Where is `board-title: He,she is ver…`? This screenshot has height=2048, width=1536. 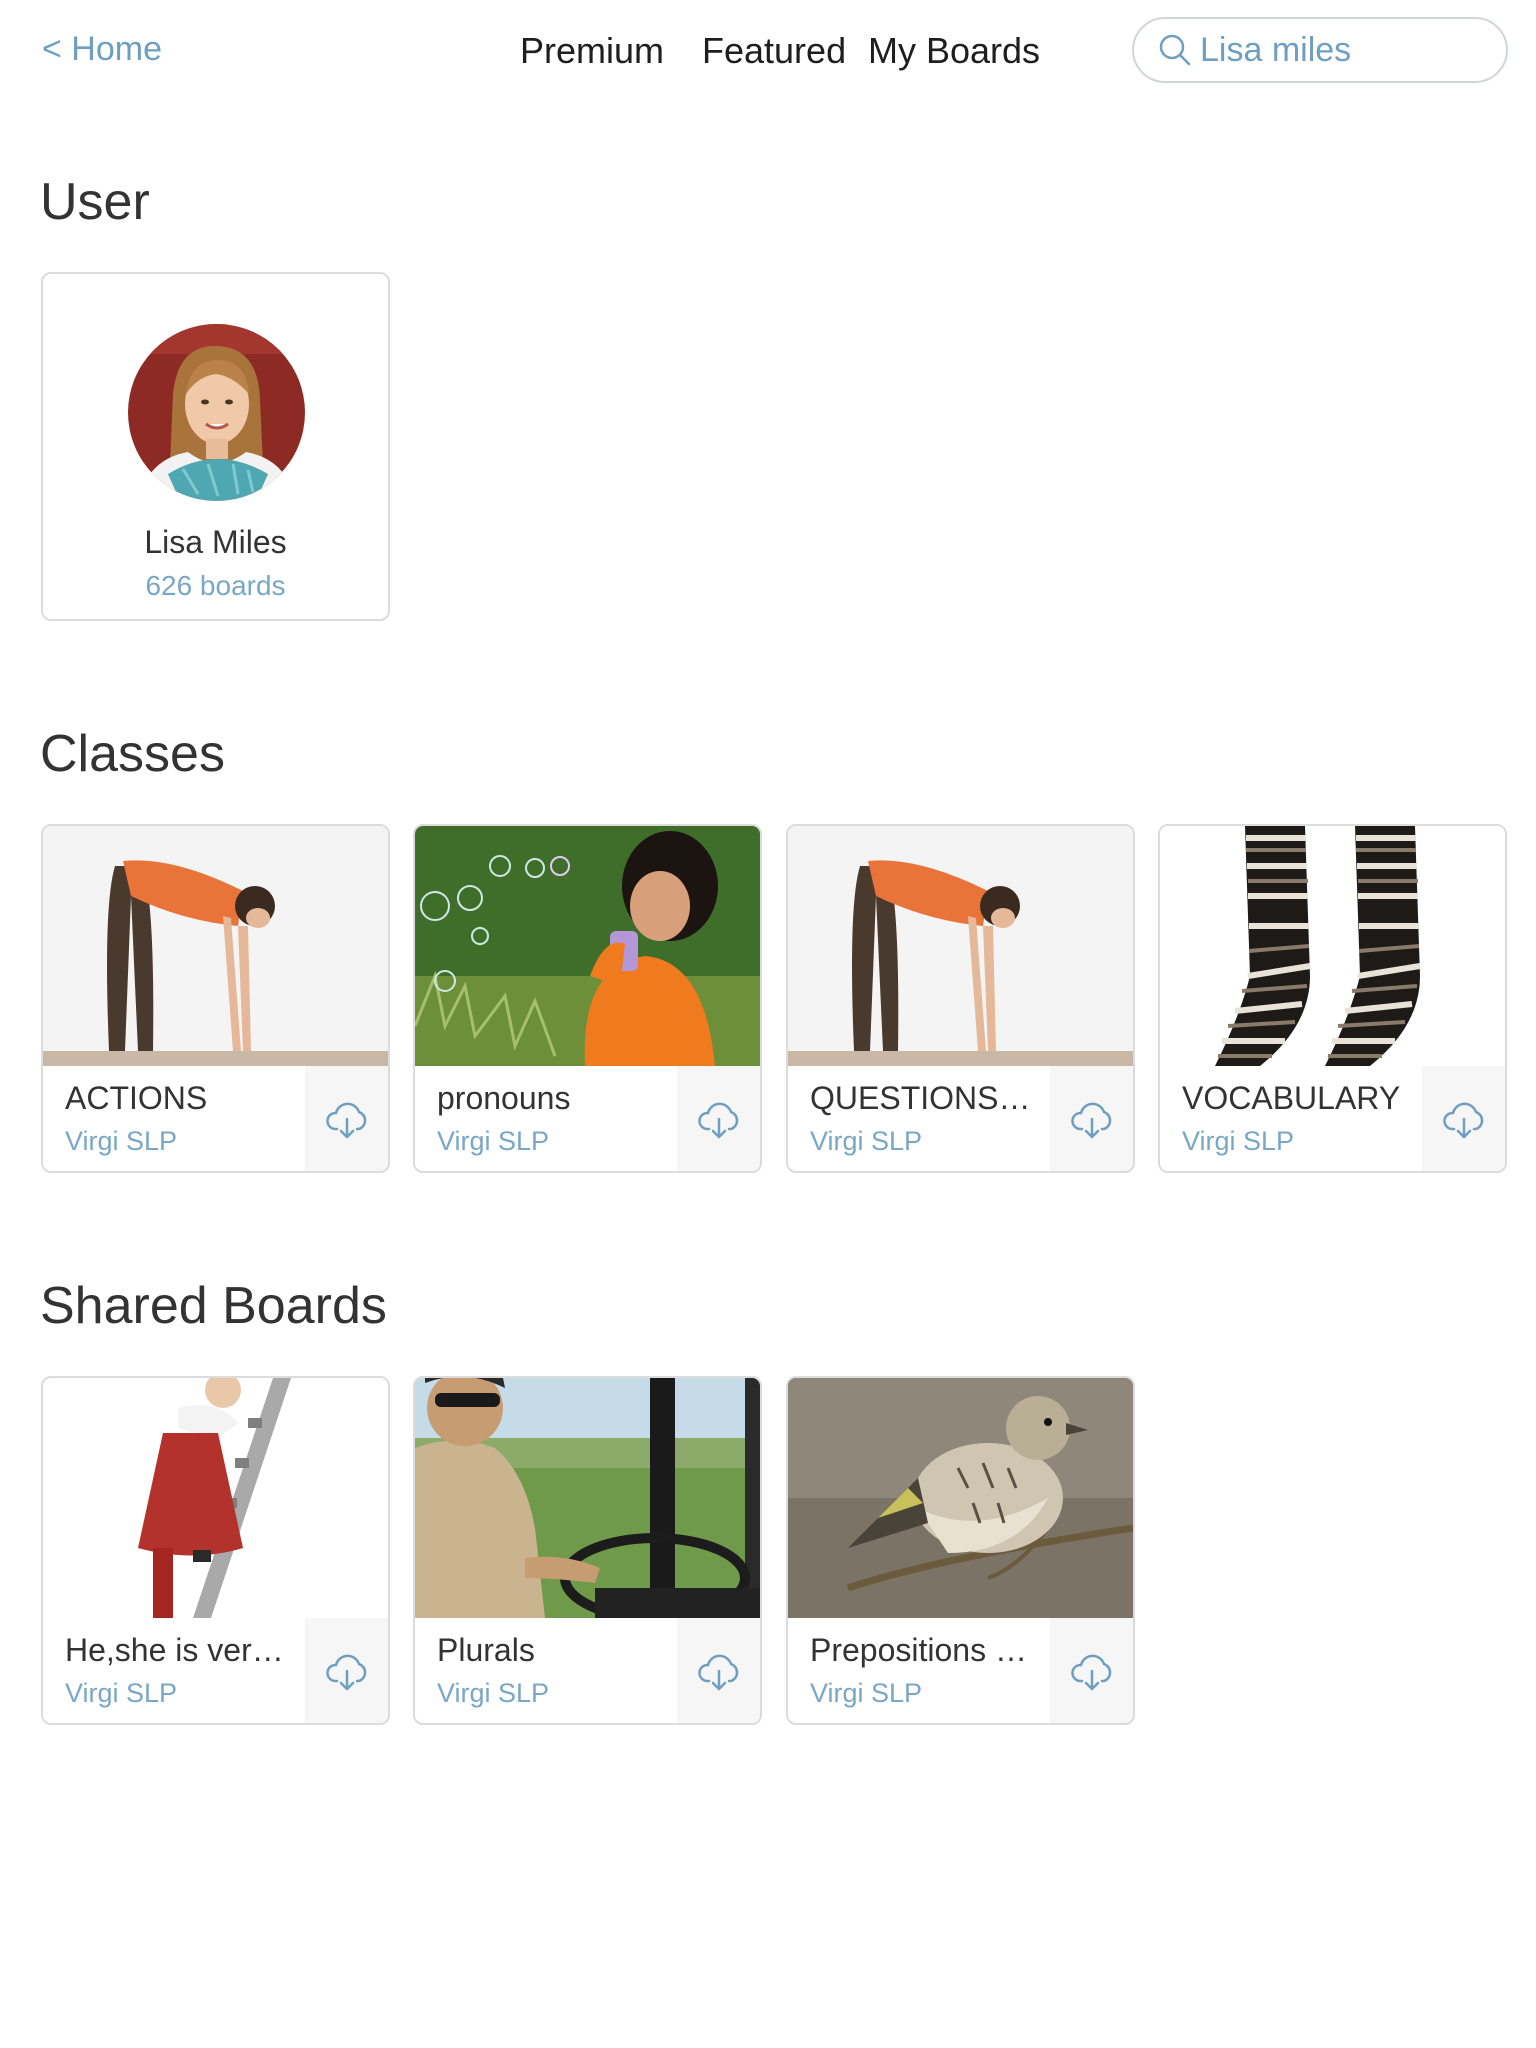 board-title: He,she is ver… is located at coordinates (174, 1650).